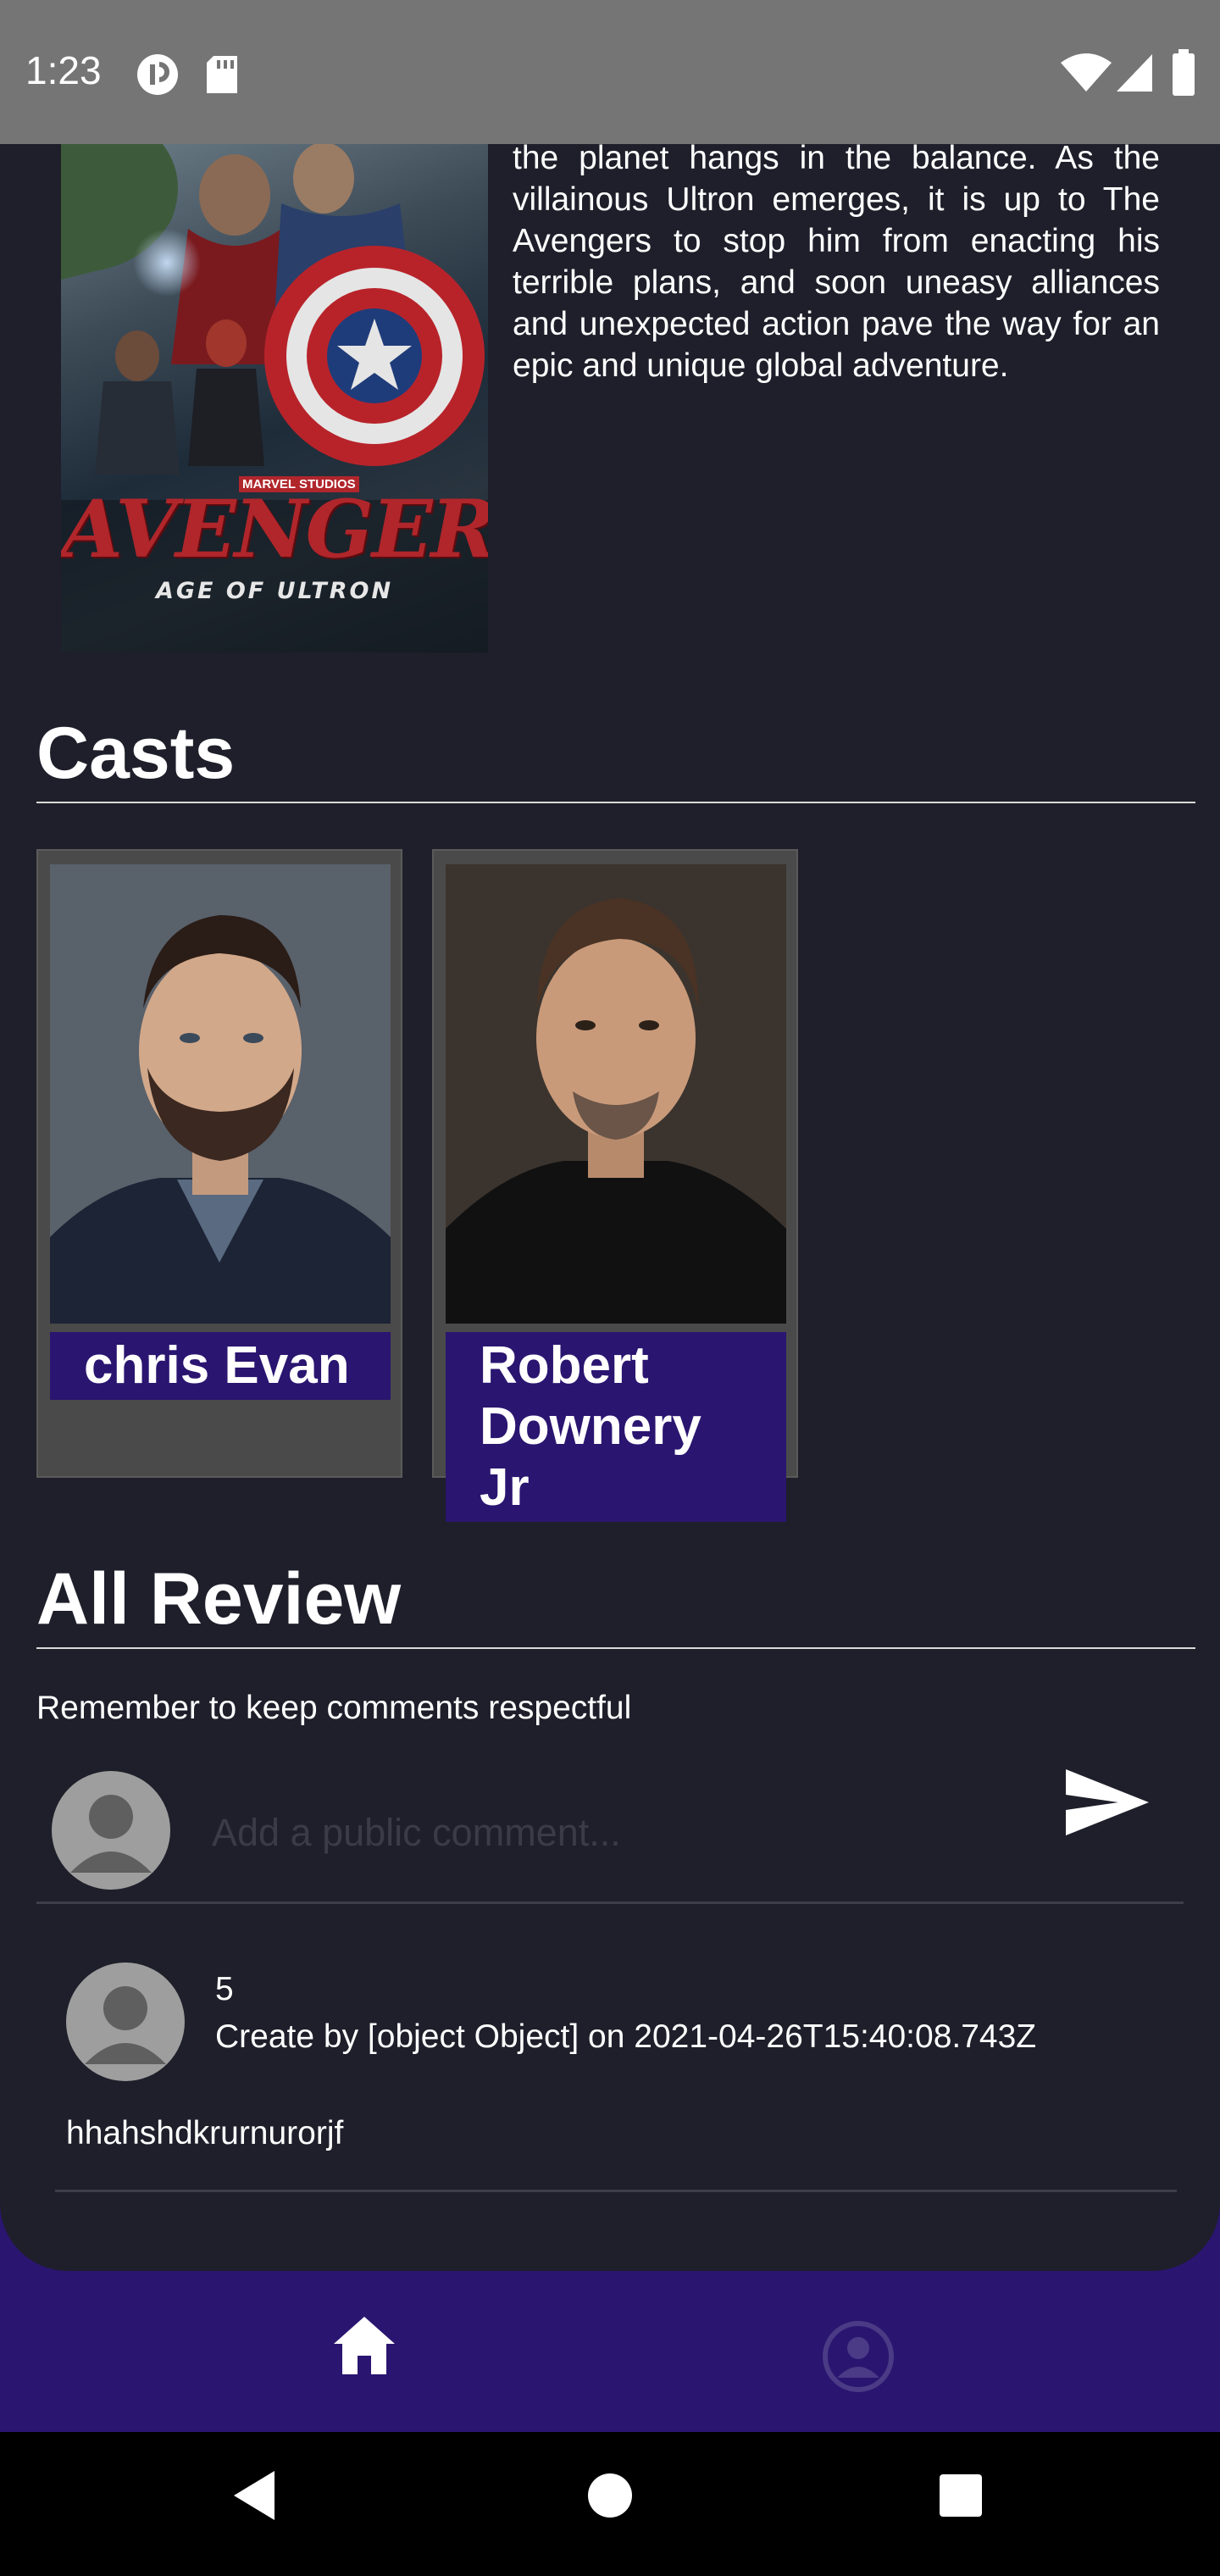  What do you see at coordinates (274, 529) in the screenshot?
I see `poster-title-logo: AVENGERS` at bounding box center [274, 529].